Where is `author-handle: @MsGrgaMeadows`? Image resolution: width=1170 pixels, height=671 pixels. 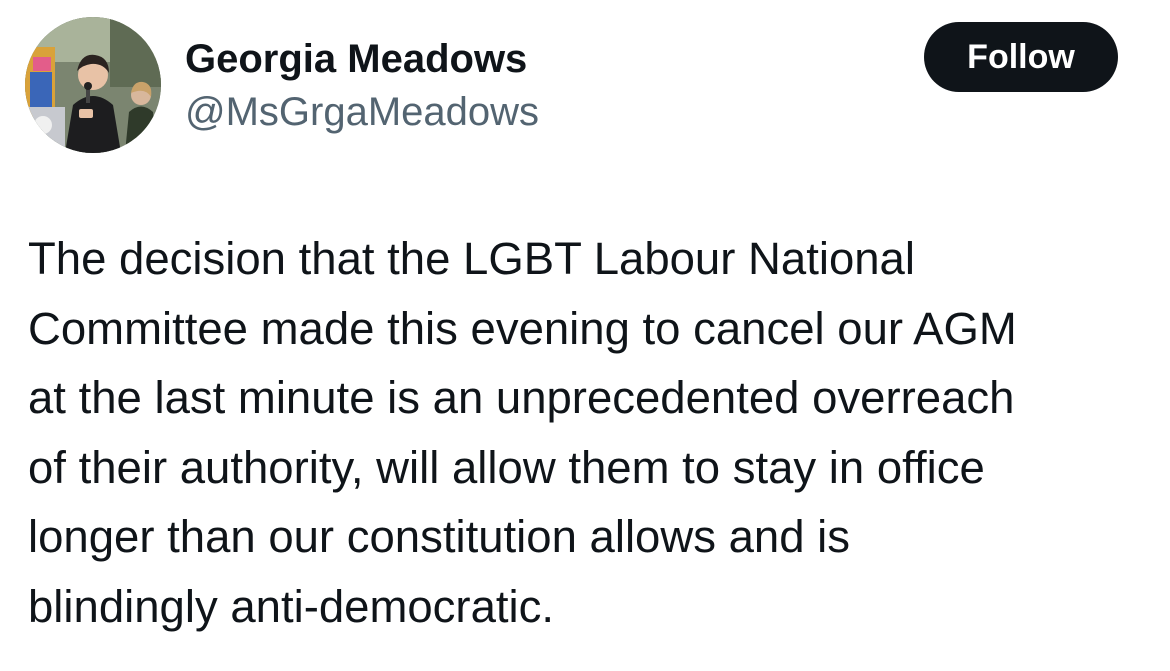
author-handle: @MsGrgaMeadows is located at coordinates (362, 112).